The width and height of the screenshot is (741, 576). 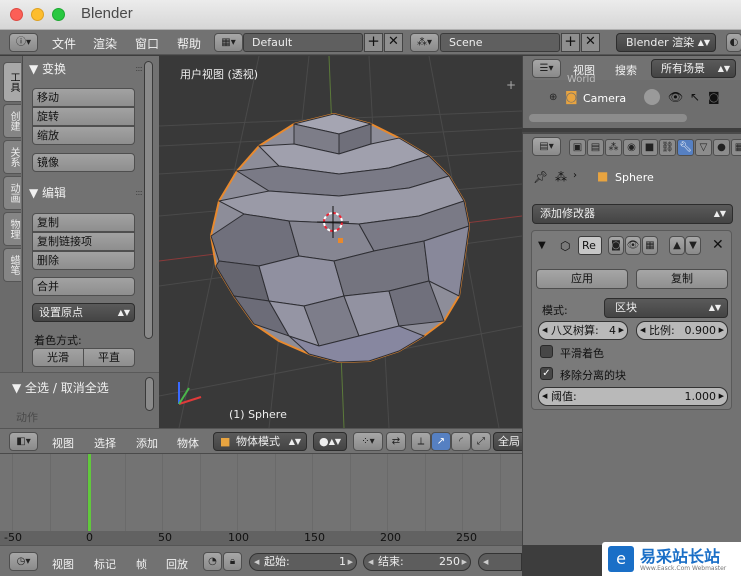 I want to click on rotate-manipulator-icon: ◜, so click(x=461, y=441).